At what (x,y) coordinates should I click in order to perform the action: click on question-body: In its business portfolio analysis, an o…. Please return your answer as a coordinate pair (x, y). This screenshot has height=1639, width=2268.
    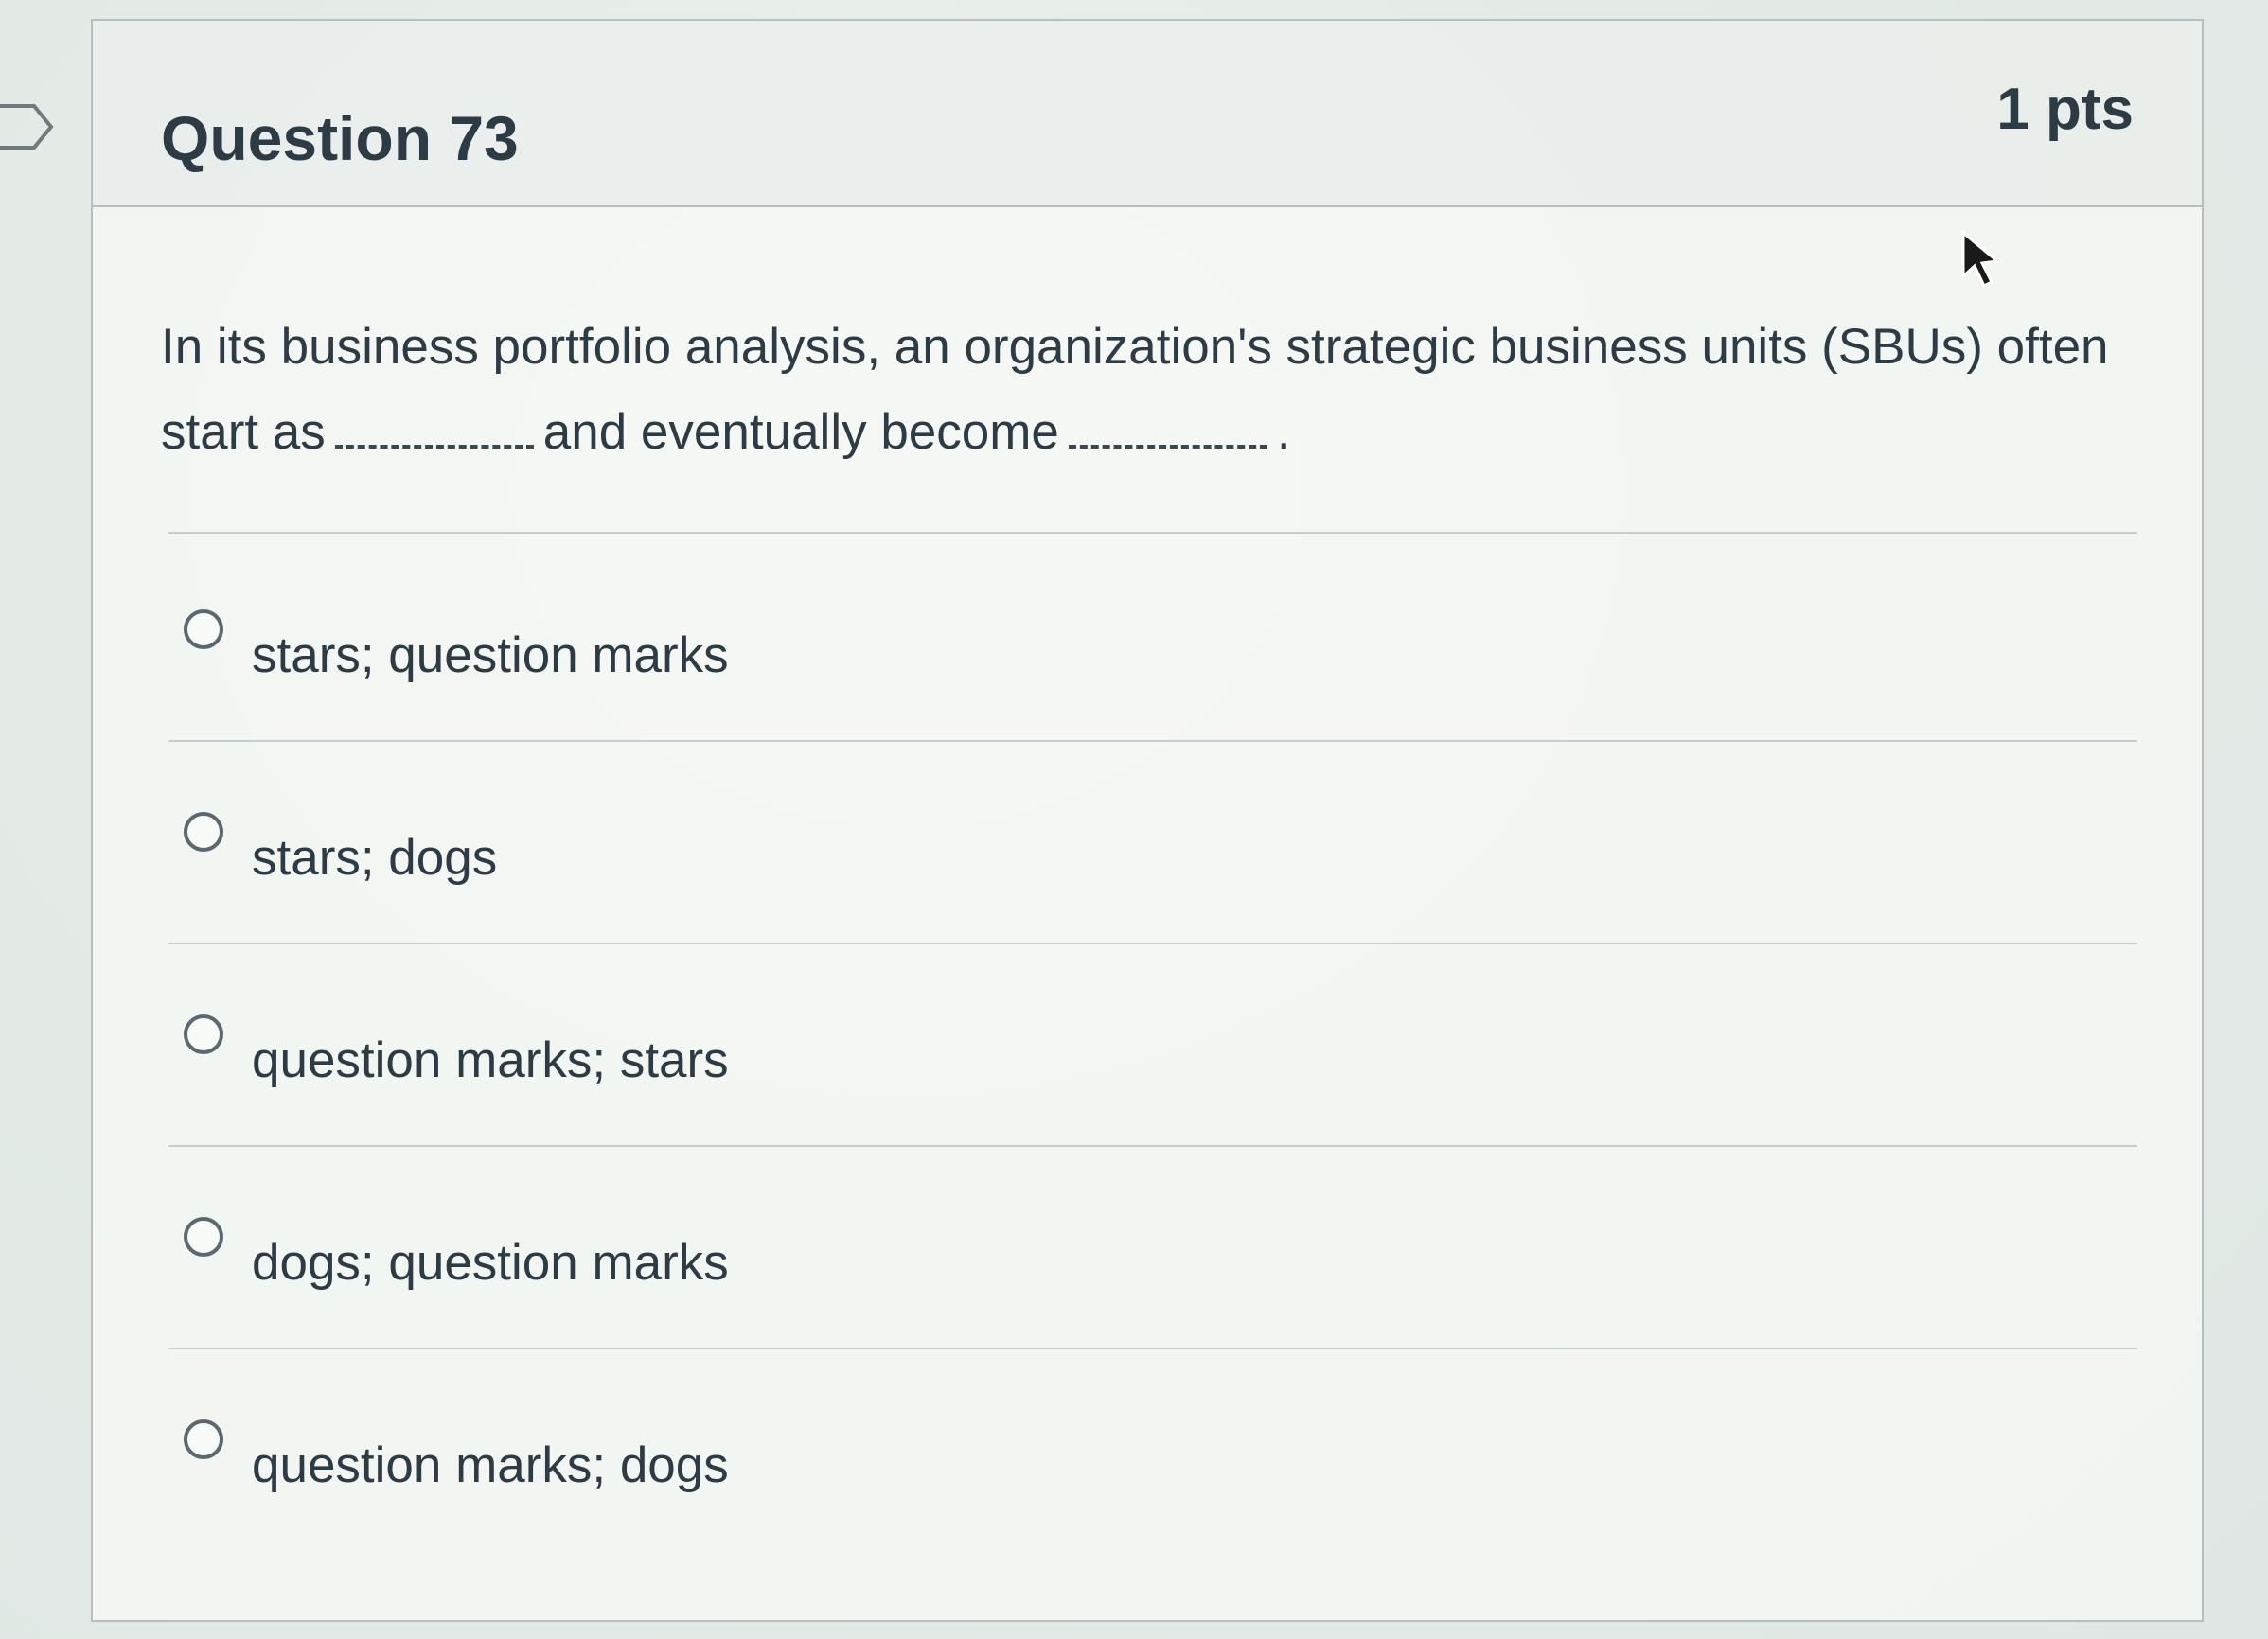
    Looking at the image, I should click on (1155, 390).